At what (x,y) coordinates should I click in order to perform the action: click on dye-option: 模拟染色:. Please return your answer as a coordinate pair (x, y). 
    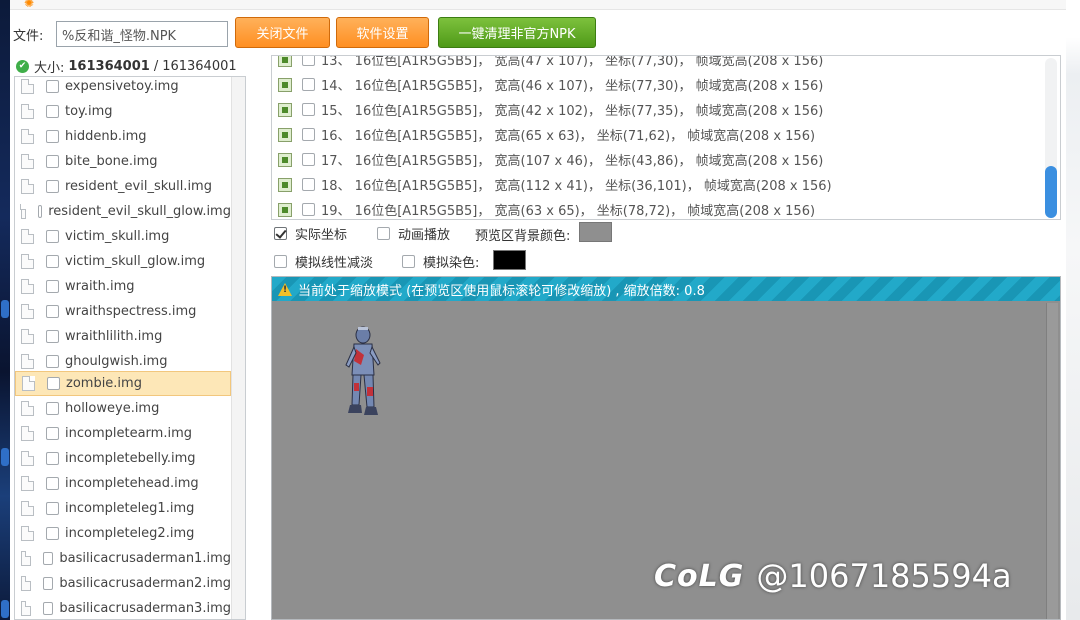
    Looking at the image, I should click on (440, 261).